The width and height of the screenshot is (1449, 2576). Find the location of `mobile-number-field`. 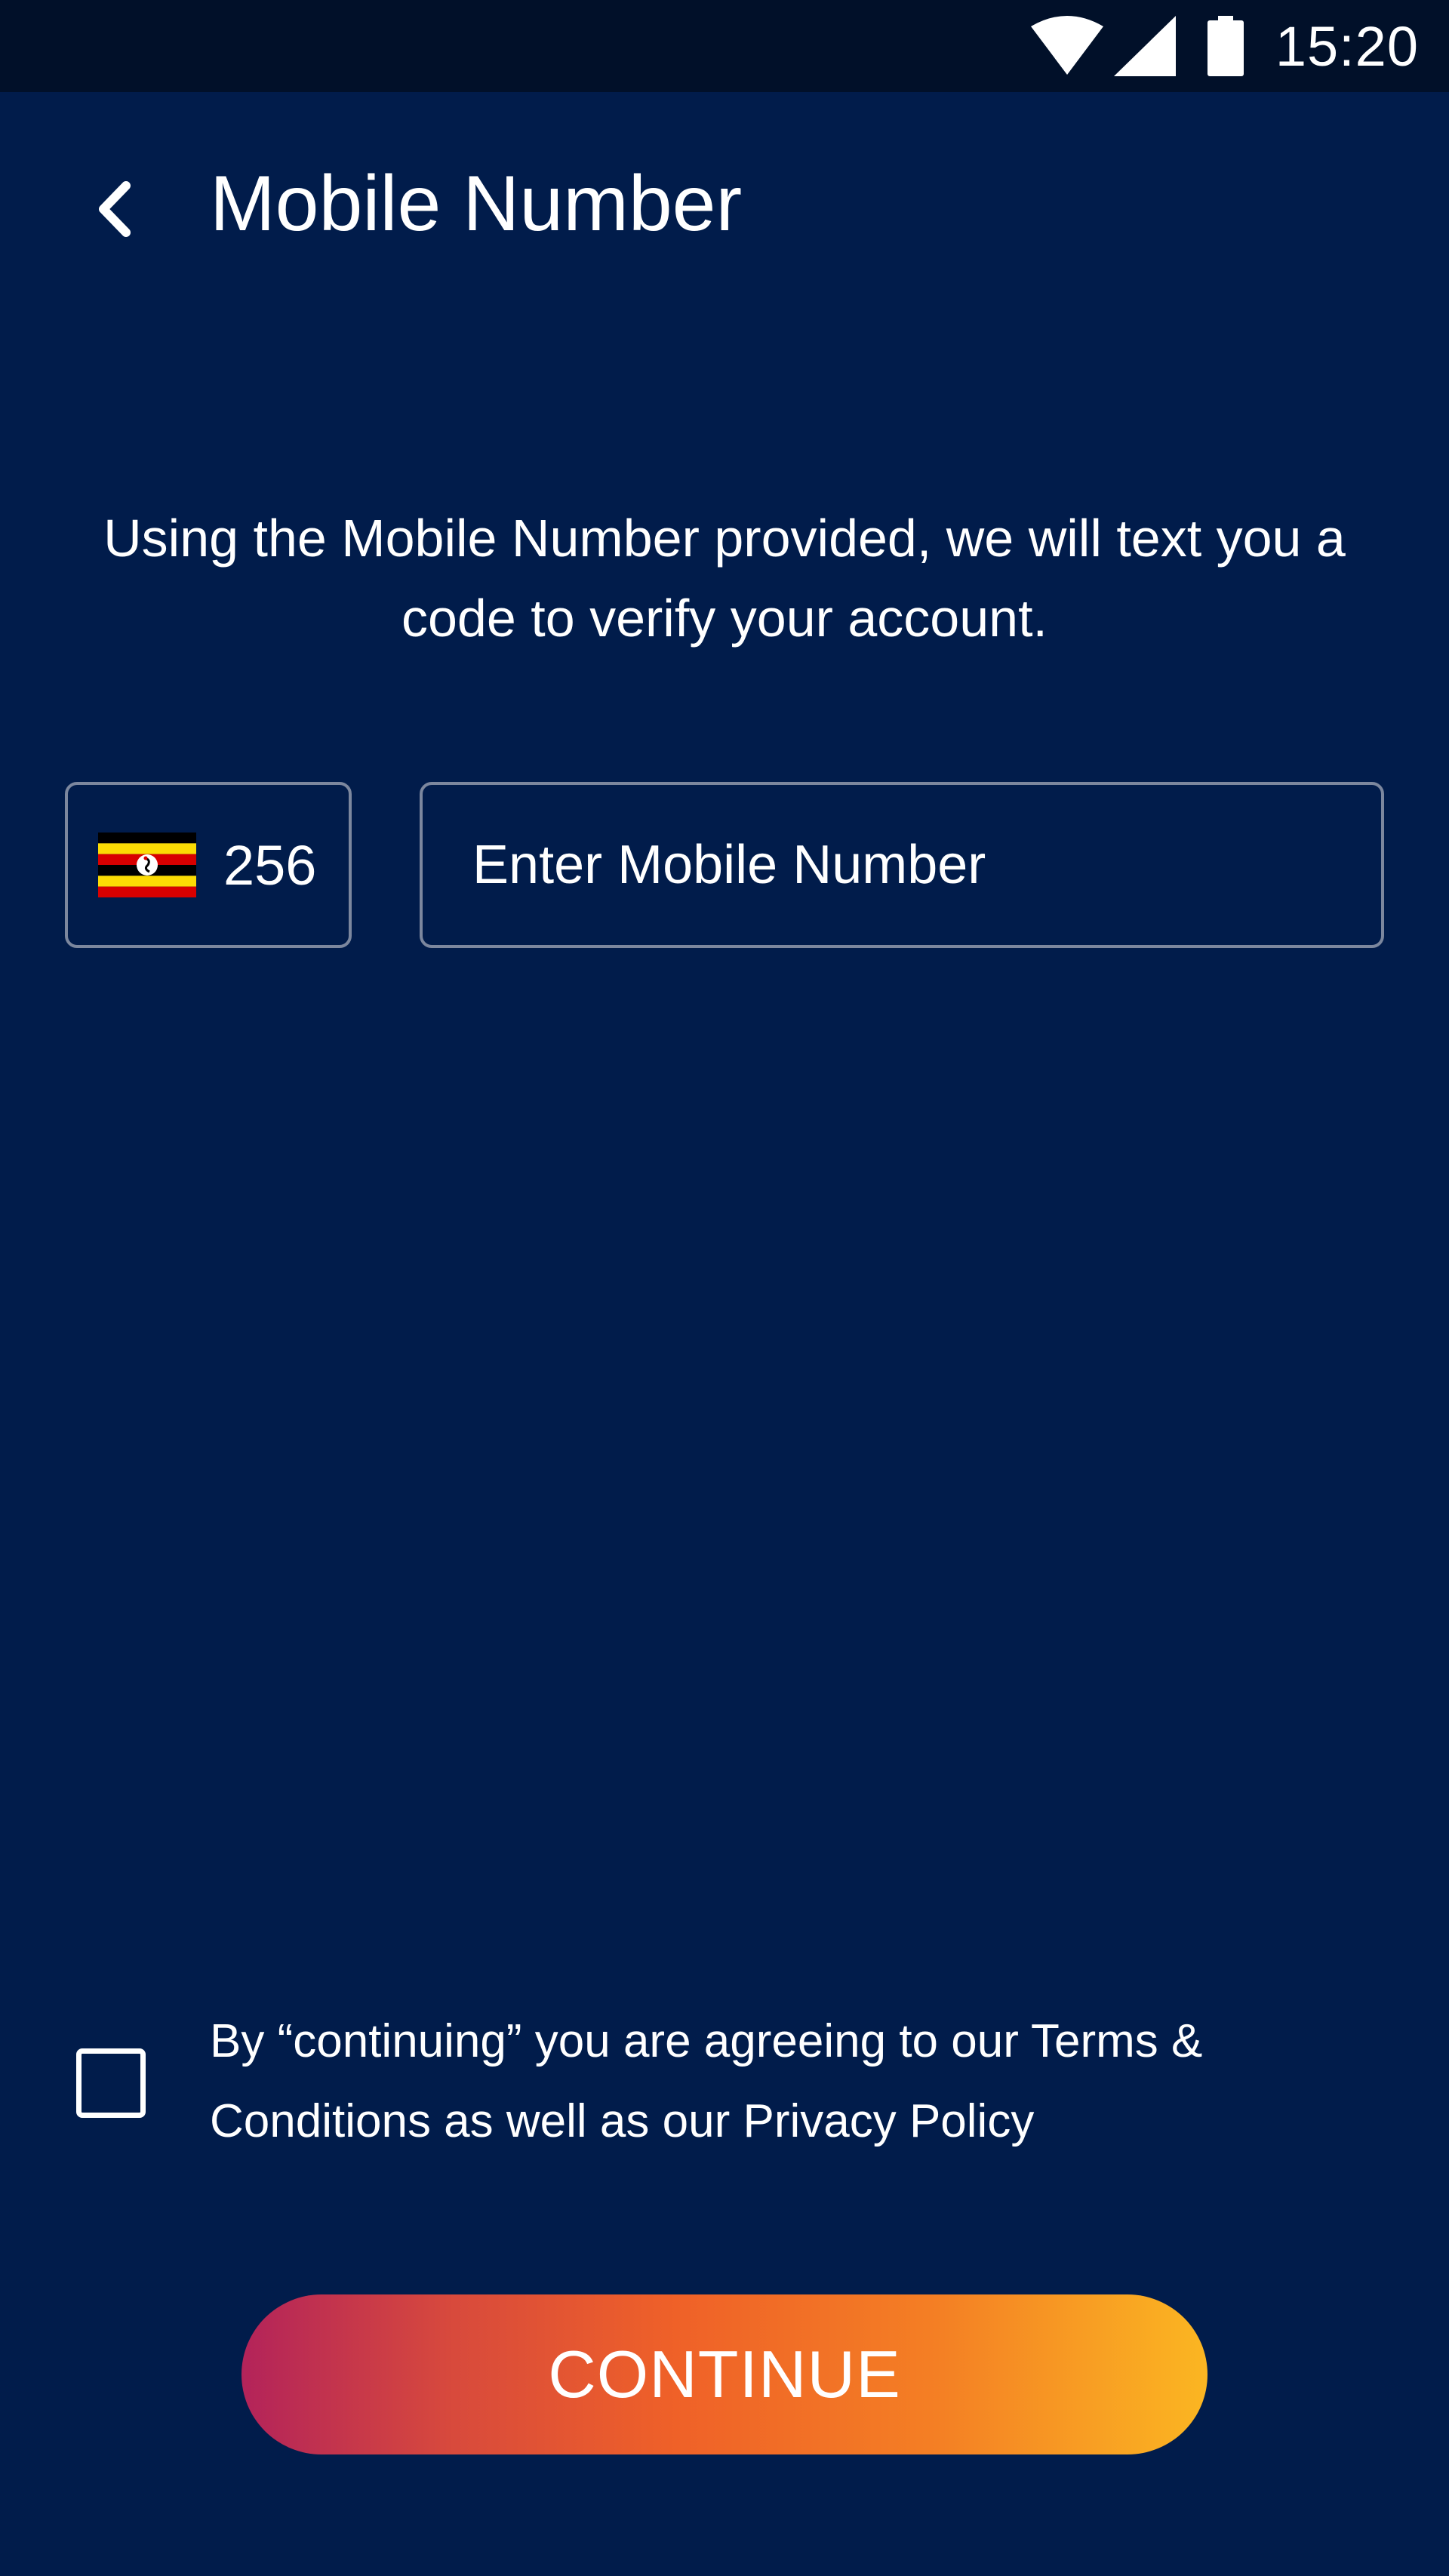

mobile-number-field is located at coordinates (902, 865).